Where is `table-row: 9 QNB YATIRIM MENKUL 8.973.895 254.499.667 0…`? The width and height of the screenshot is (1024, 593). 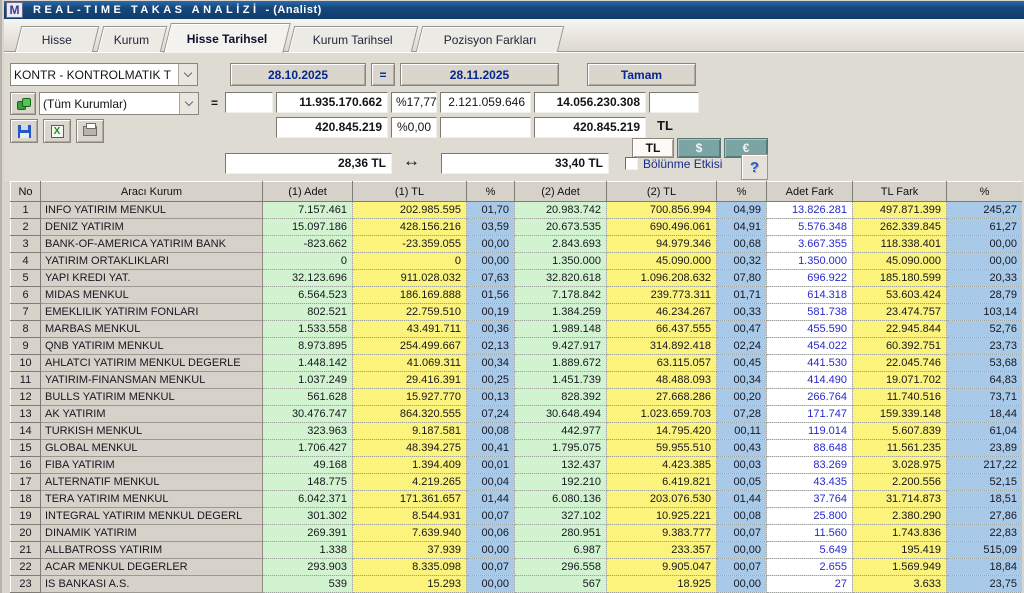
table-row: 9 QNB YATIRIM MENKUL 8.973.895 254.499.667 0… is located at coordinates (516, 346).